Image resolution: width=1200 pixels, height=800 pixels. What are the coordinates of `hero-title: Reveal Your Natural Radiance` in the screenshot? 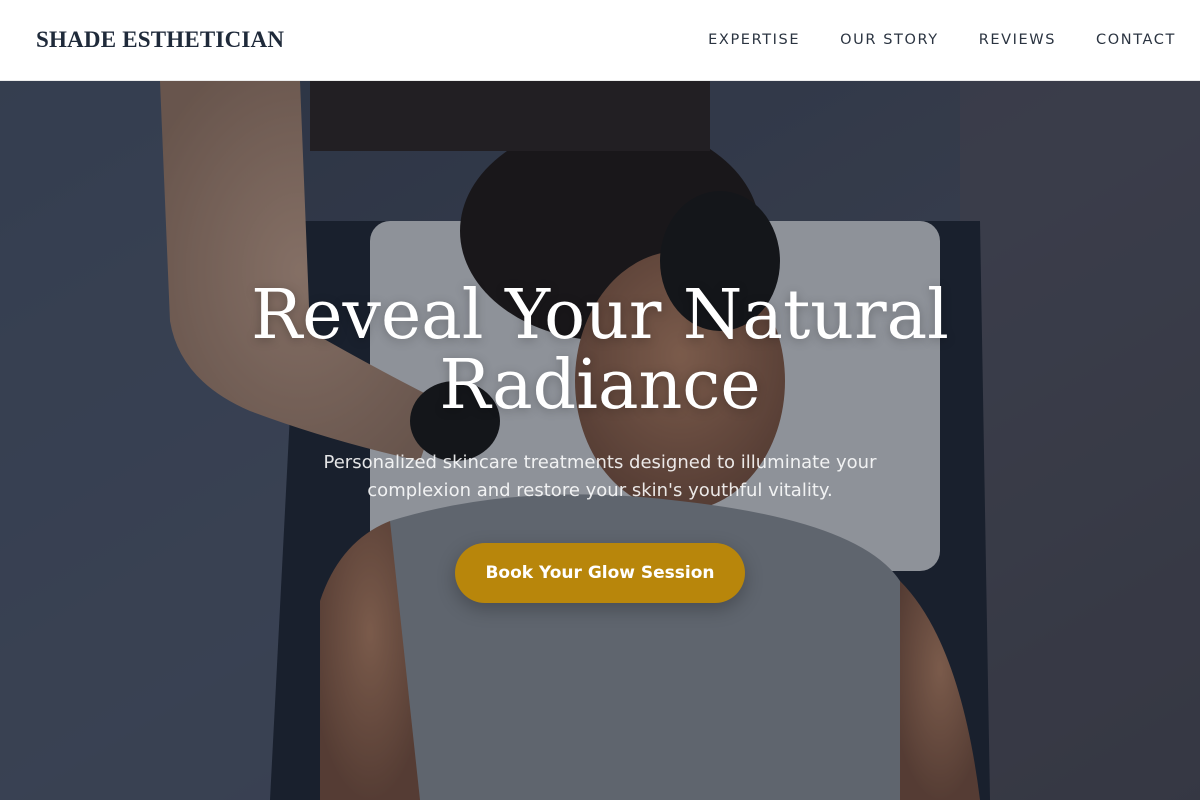 It's located at (600, 350).